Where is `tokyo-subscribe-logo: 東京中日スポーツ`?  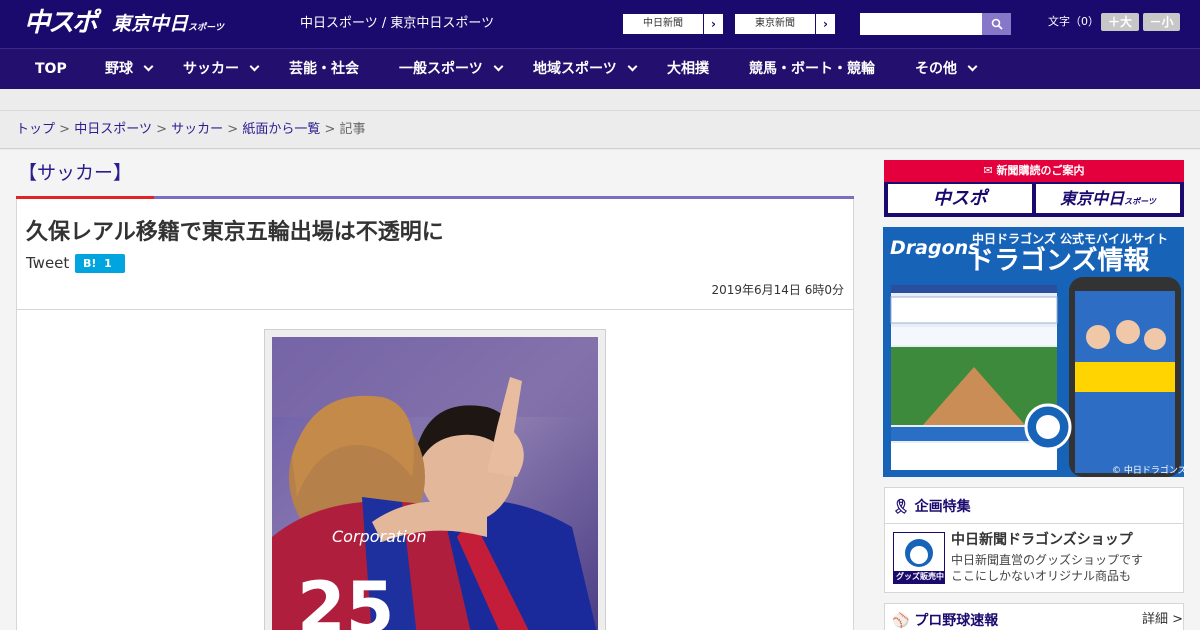
tokyo-subscribe-logo: 東京中日スポーツ is located at coordinates (1108, 198).